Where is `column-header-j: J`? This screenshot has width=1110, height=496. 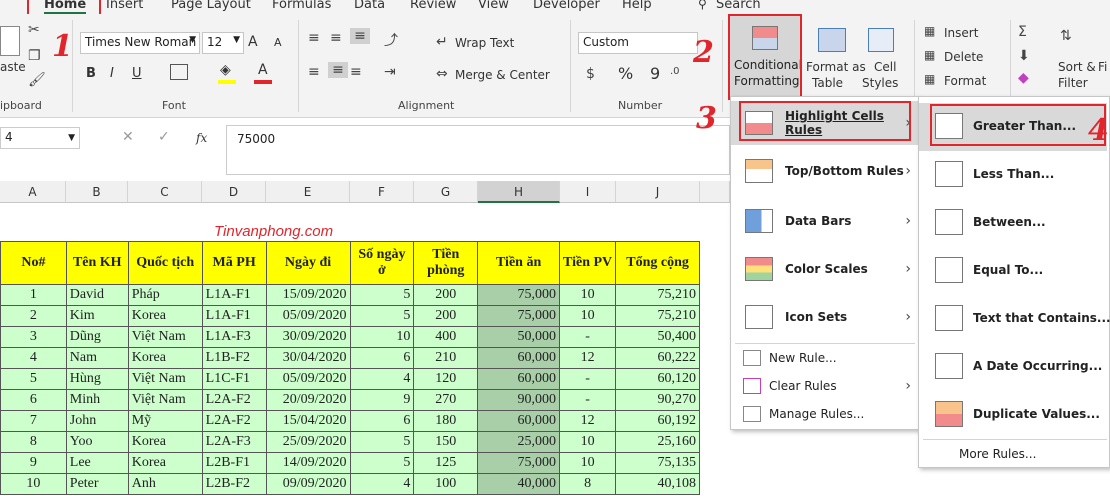
column-header-j: J is located at coordinates (658, 192).